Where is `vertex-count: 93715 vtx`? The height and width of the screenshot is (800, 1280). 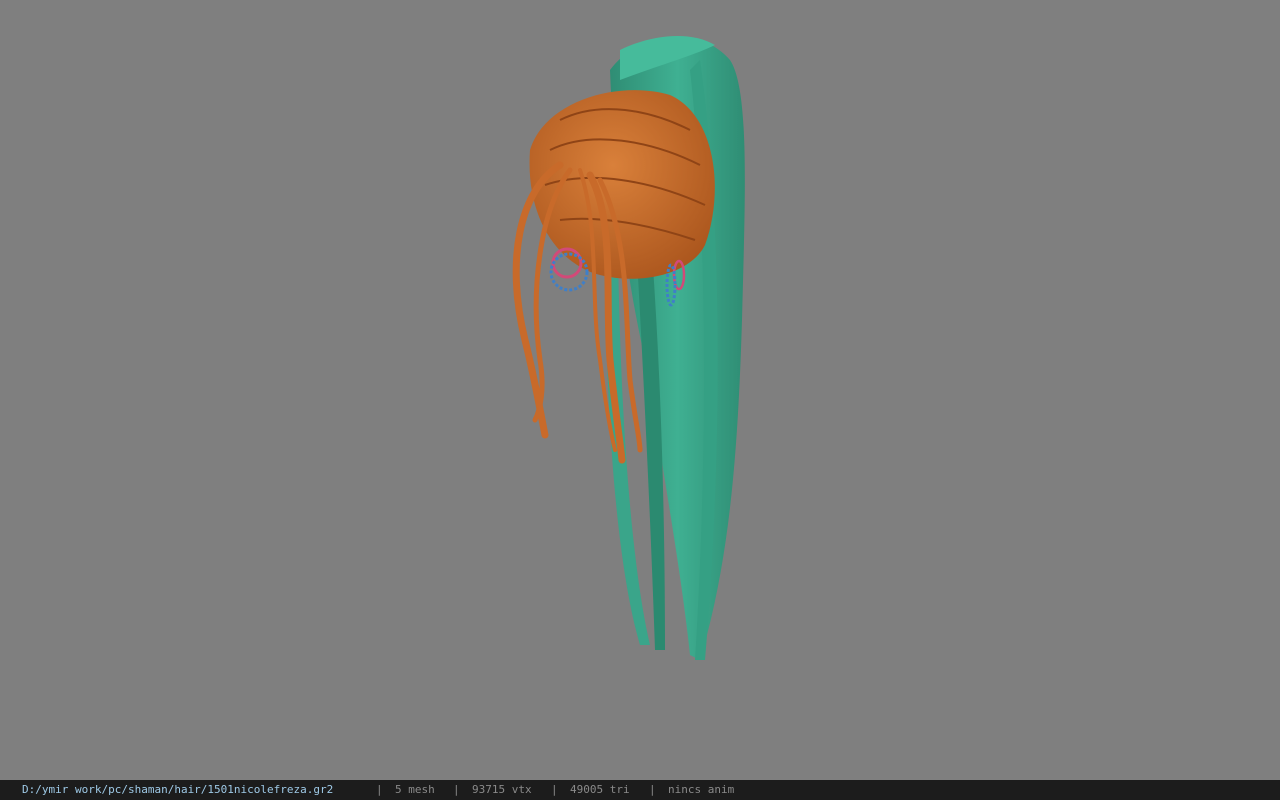 vertex-count: 93715 vtx is located at coordinates (502, 789).